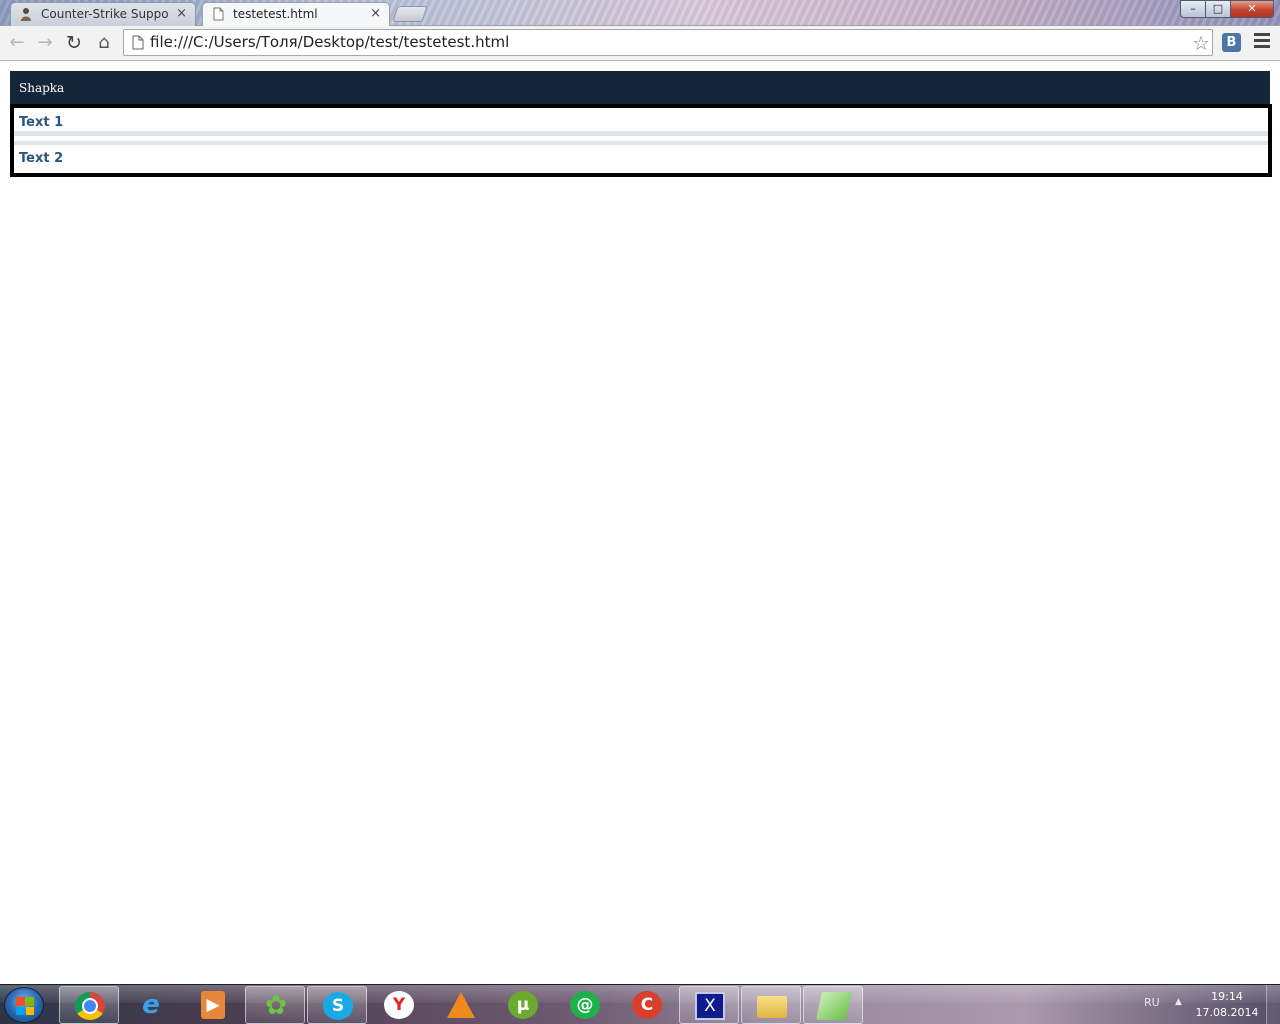  I want to click on tab-testetest: testetest.html ×, so click(296, 14).